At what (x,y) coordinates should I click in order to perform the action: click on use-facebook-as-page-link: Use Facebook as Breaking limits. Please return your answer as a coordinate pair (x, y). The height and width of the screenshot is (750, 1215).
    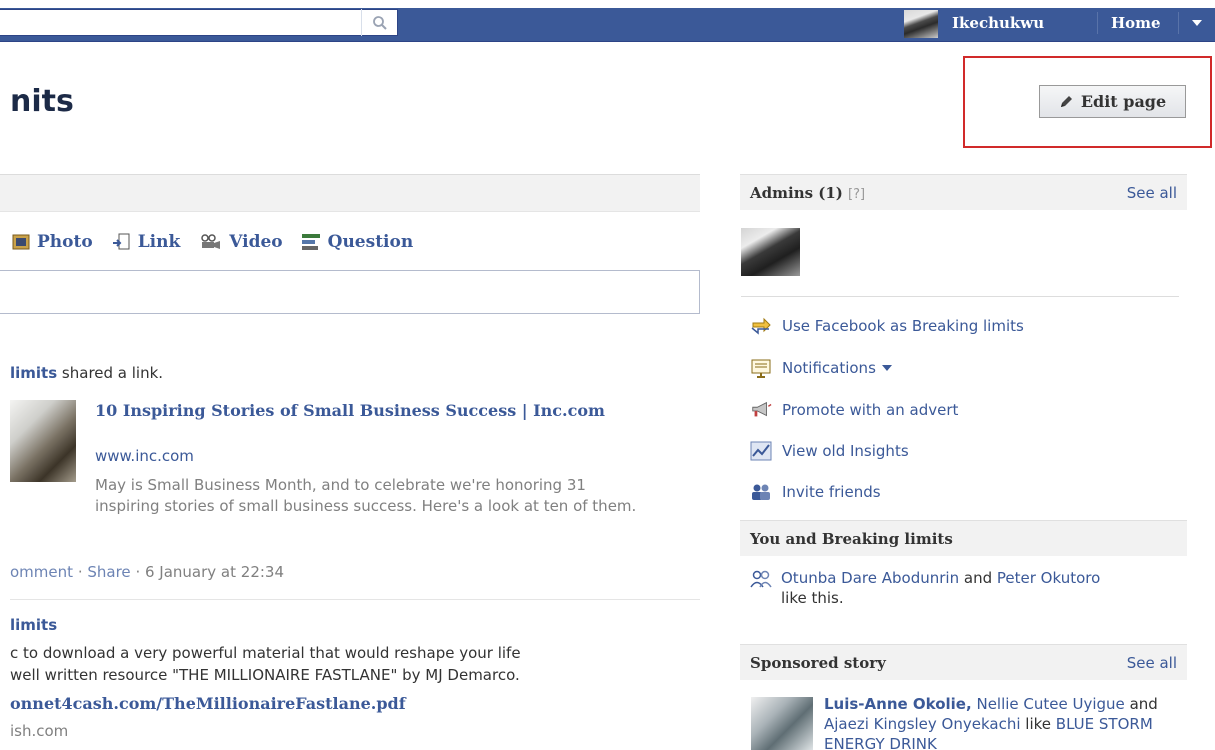
    Looking at the image, I should click on (887, 326).